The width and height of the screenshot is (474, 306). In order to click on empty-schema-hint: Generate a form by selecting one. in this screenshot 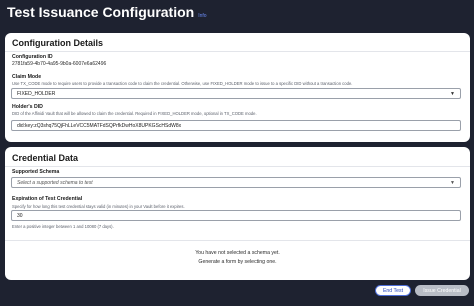, I will do `click(237, 262)`.